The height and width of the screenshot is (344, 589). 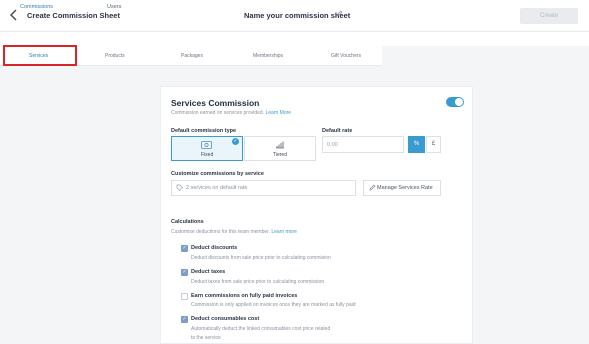 I want to click on calculations-title: Calculations, so click(x=187, y=222).